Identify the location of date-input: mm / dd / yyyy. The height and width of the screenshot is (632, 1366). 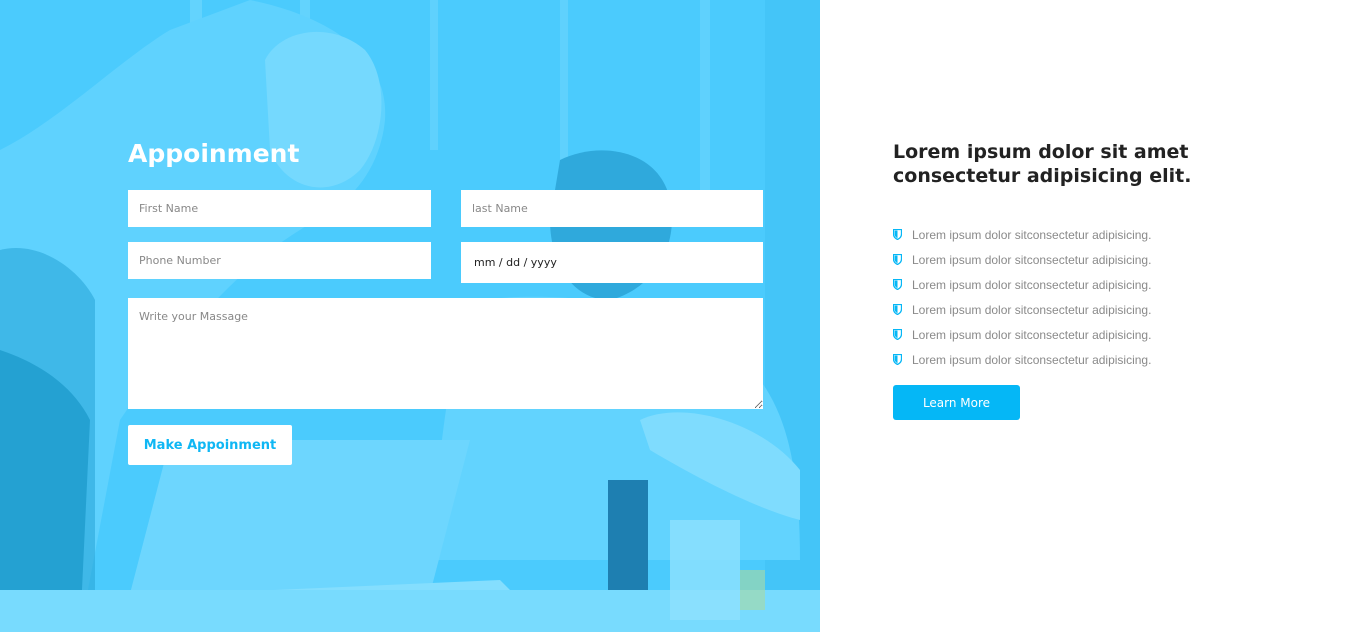
(612, 262).